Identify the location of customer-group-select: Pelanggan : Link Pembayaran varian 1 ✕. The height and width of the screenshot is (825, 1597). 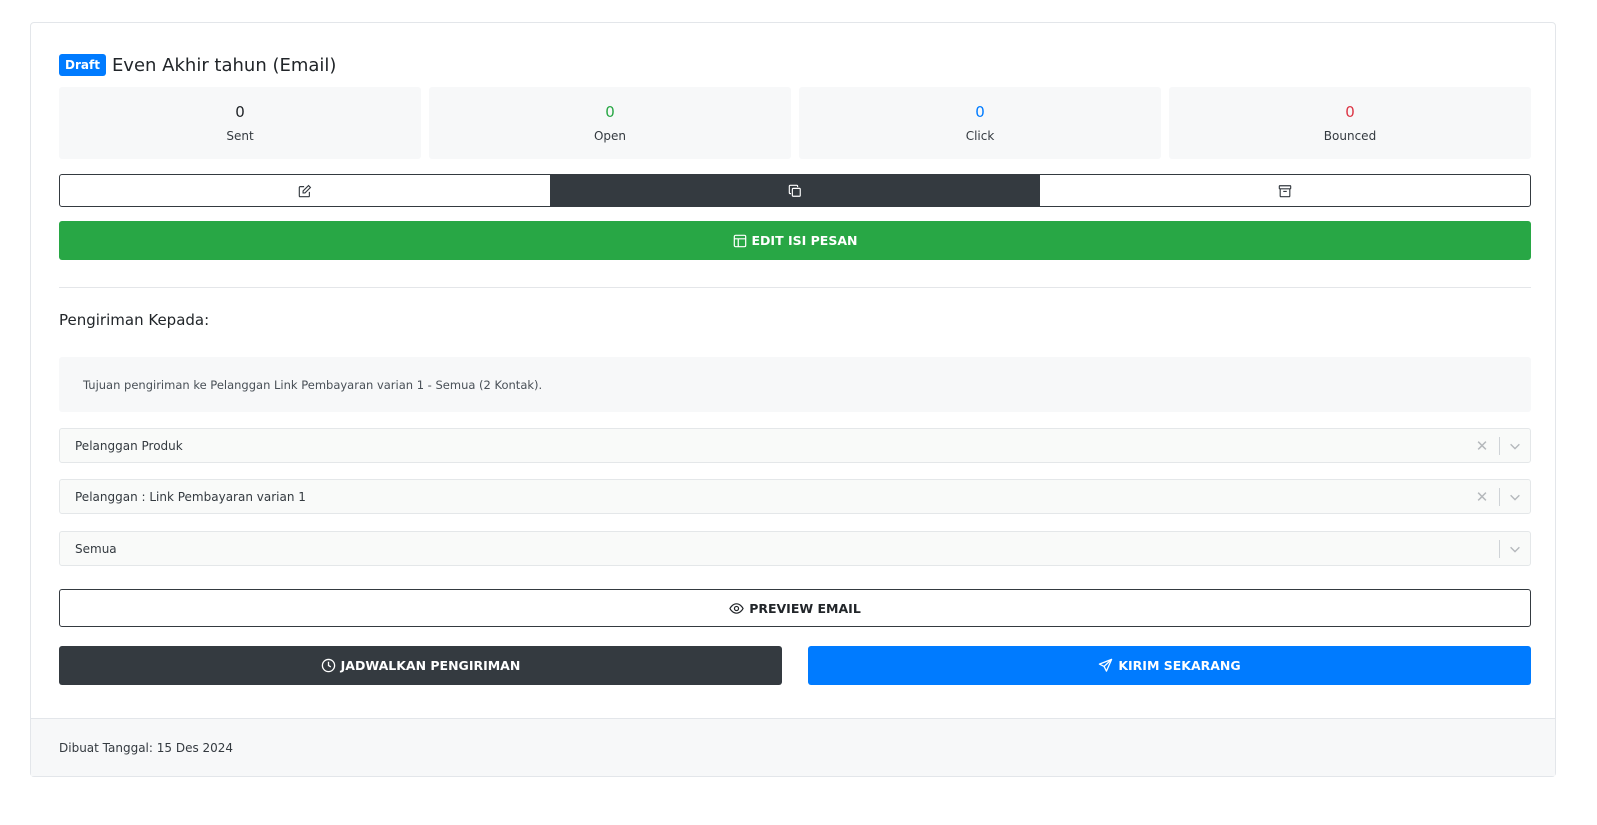
(795, 496).